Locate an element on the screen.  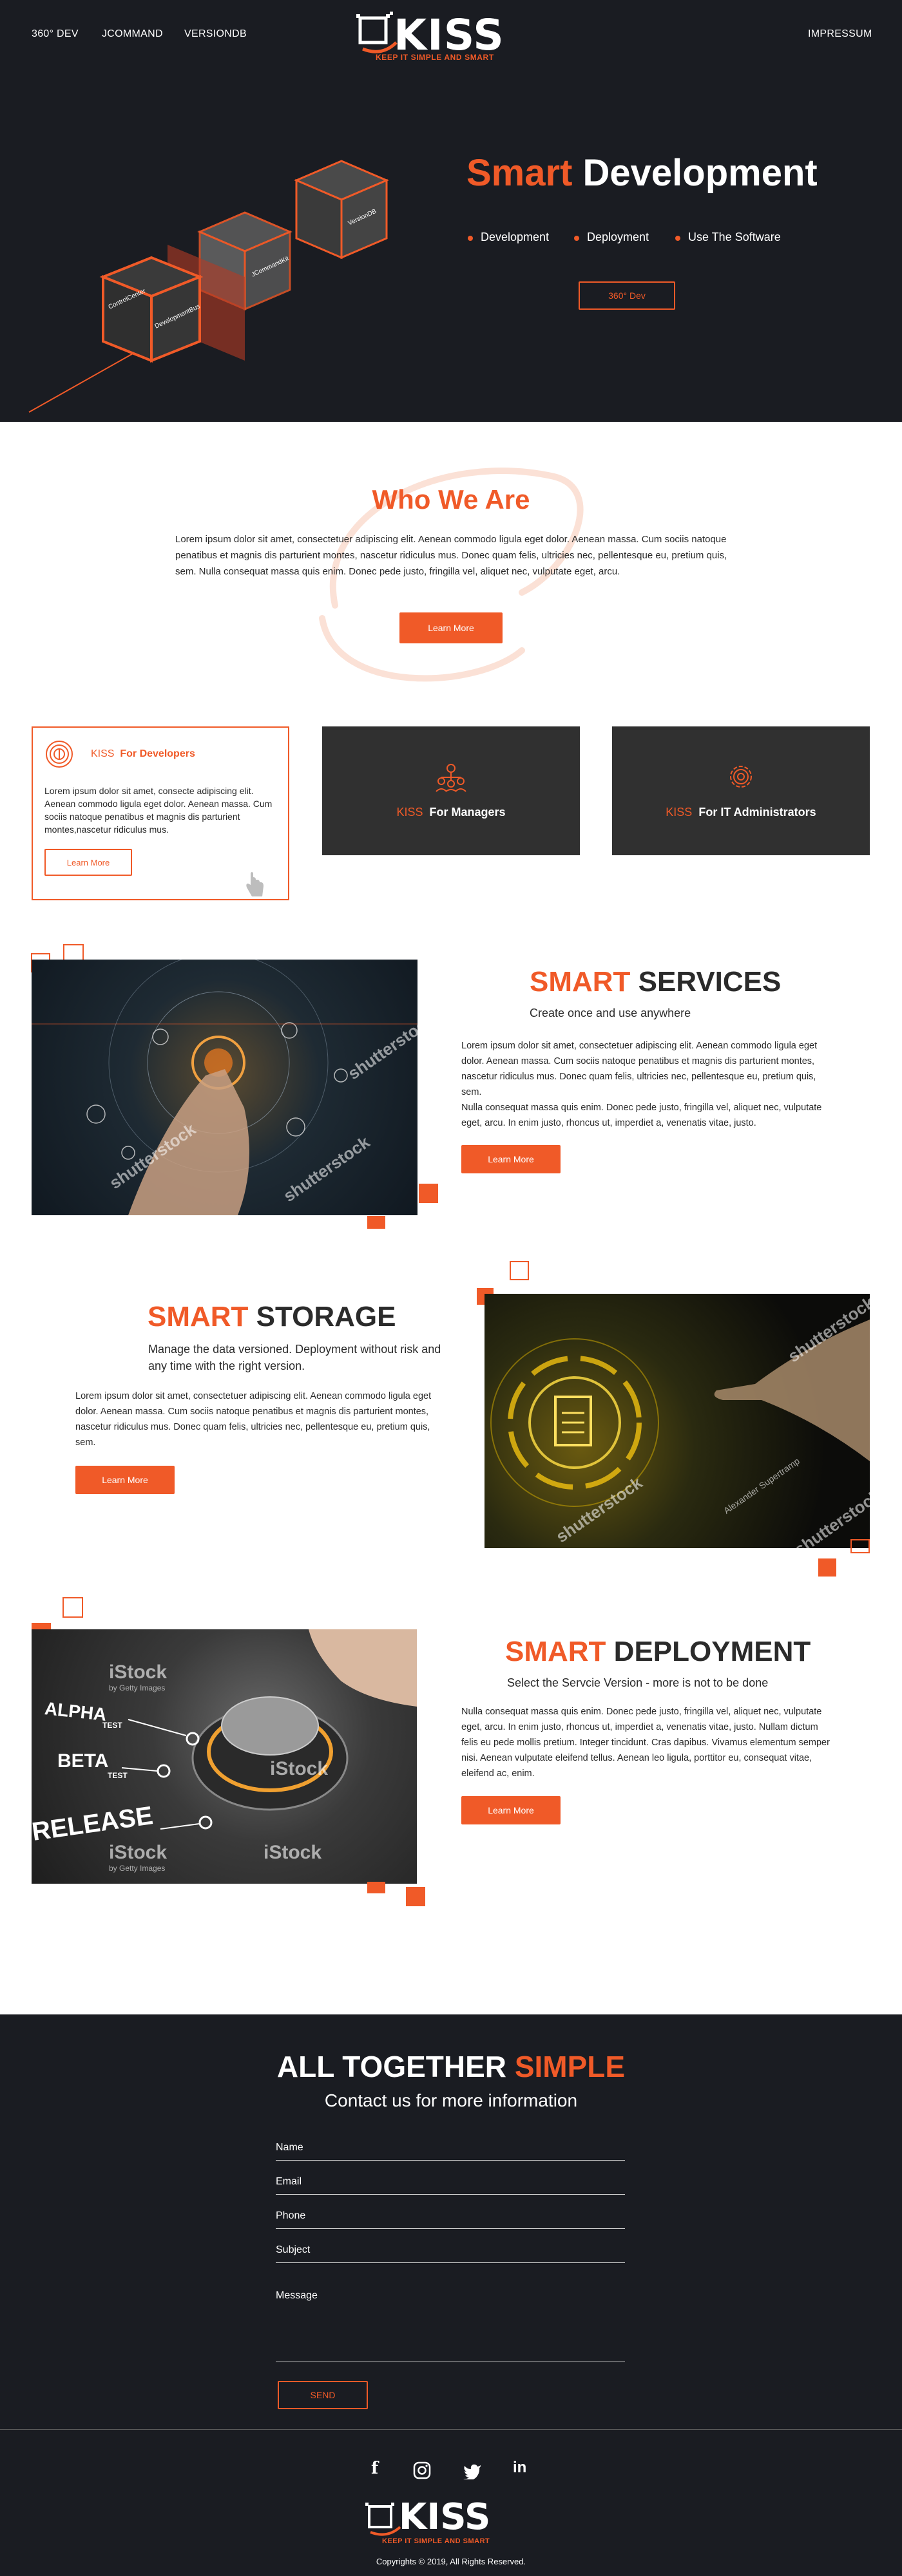
storage-learn-more-button: Learn More is located at coordinates (125, 1480).